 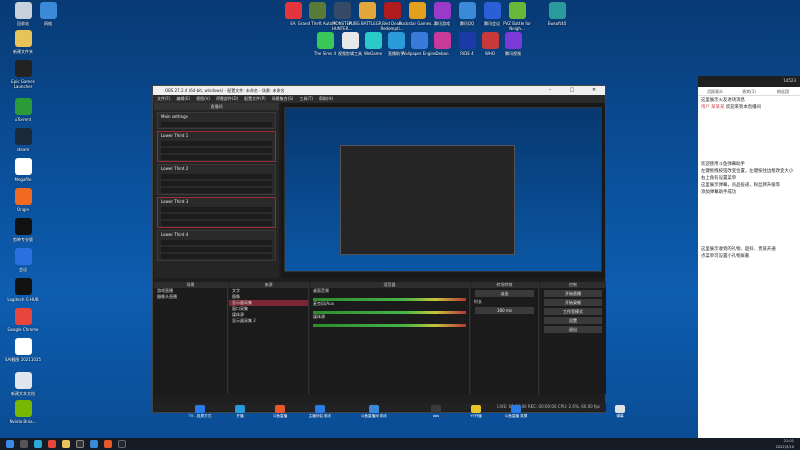 I want to click on desktop-shortcut: 网络, so click(x=48, y=14).